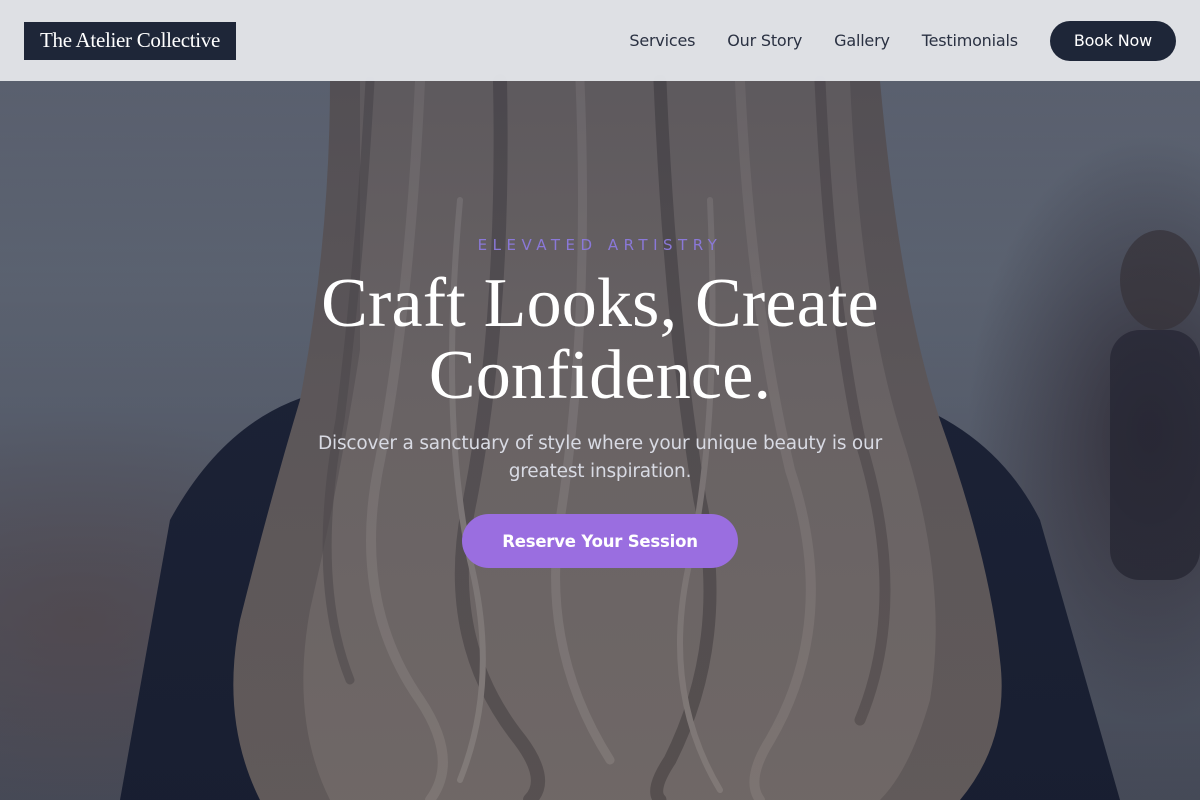  I want to click on hero-eyebrow: ELEVATED ARTISTRY, so click(600, 245).